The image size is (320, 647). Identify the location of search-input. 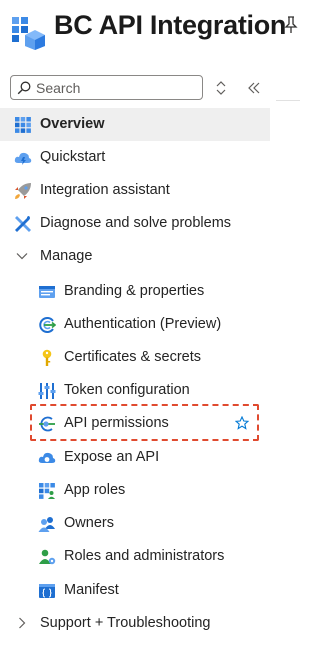
(116, 87).